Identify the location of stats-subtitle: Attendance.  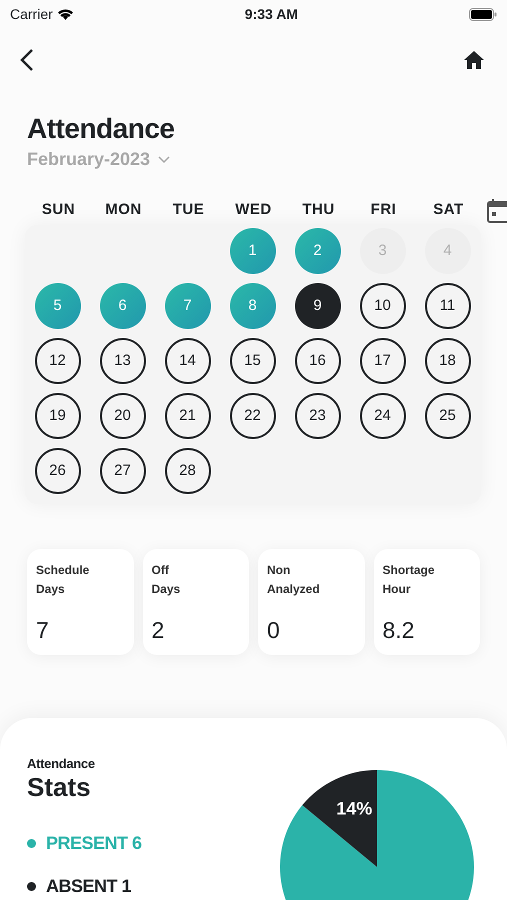
(61, 764).